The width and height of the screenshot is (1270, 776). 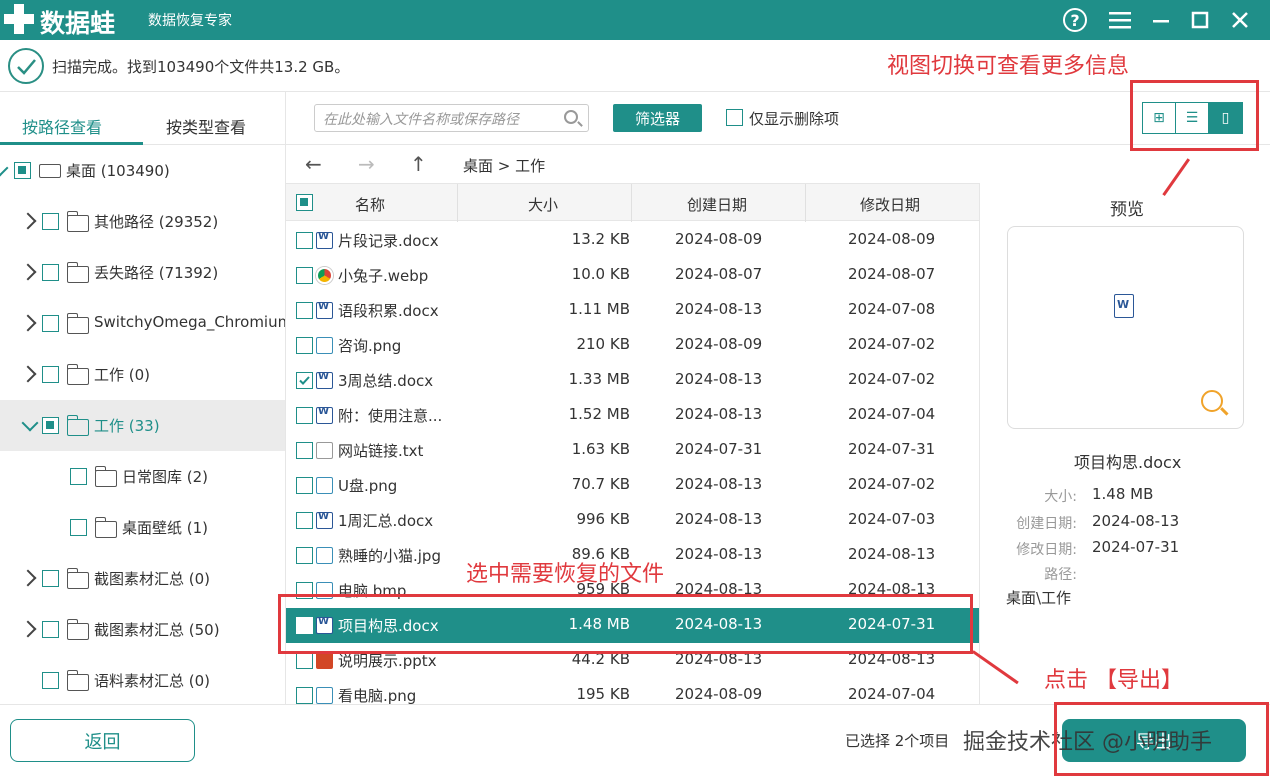 I want to click on filter-button: 筛选器, so click(x=657, y=118).